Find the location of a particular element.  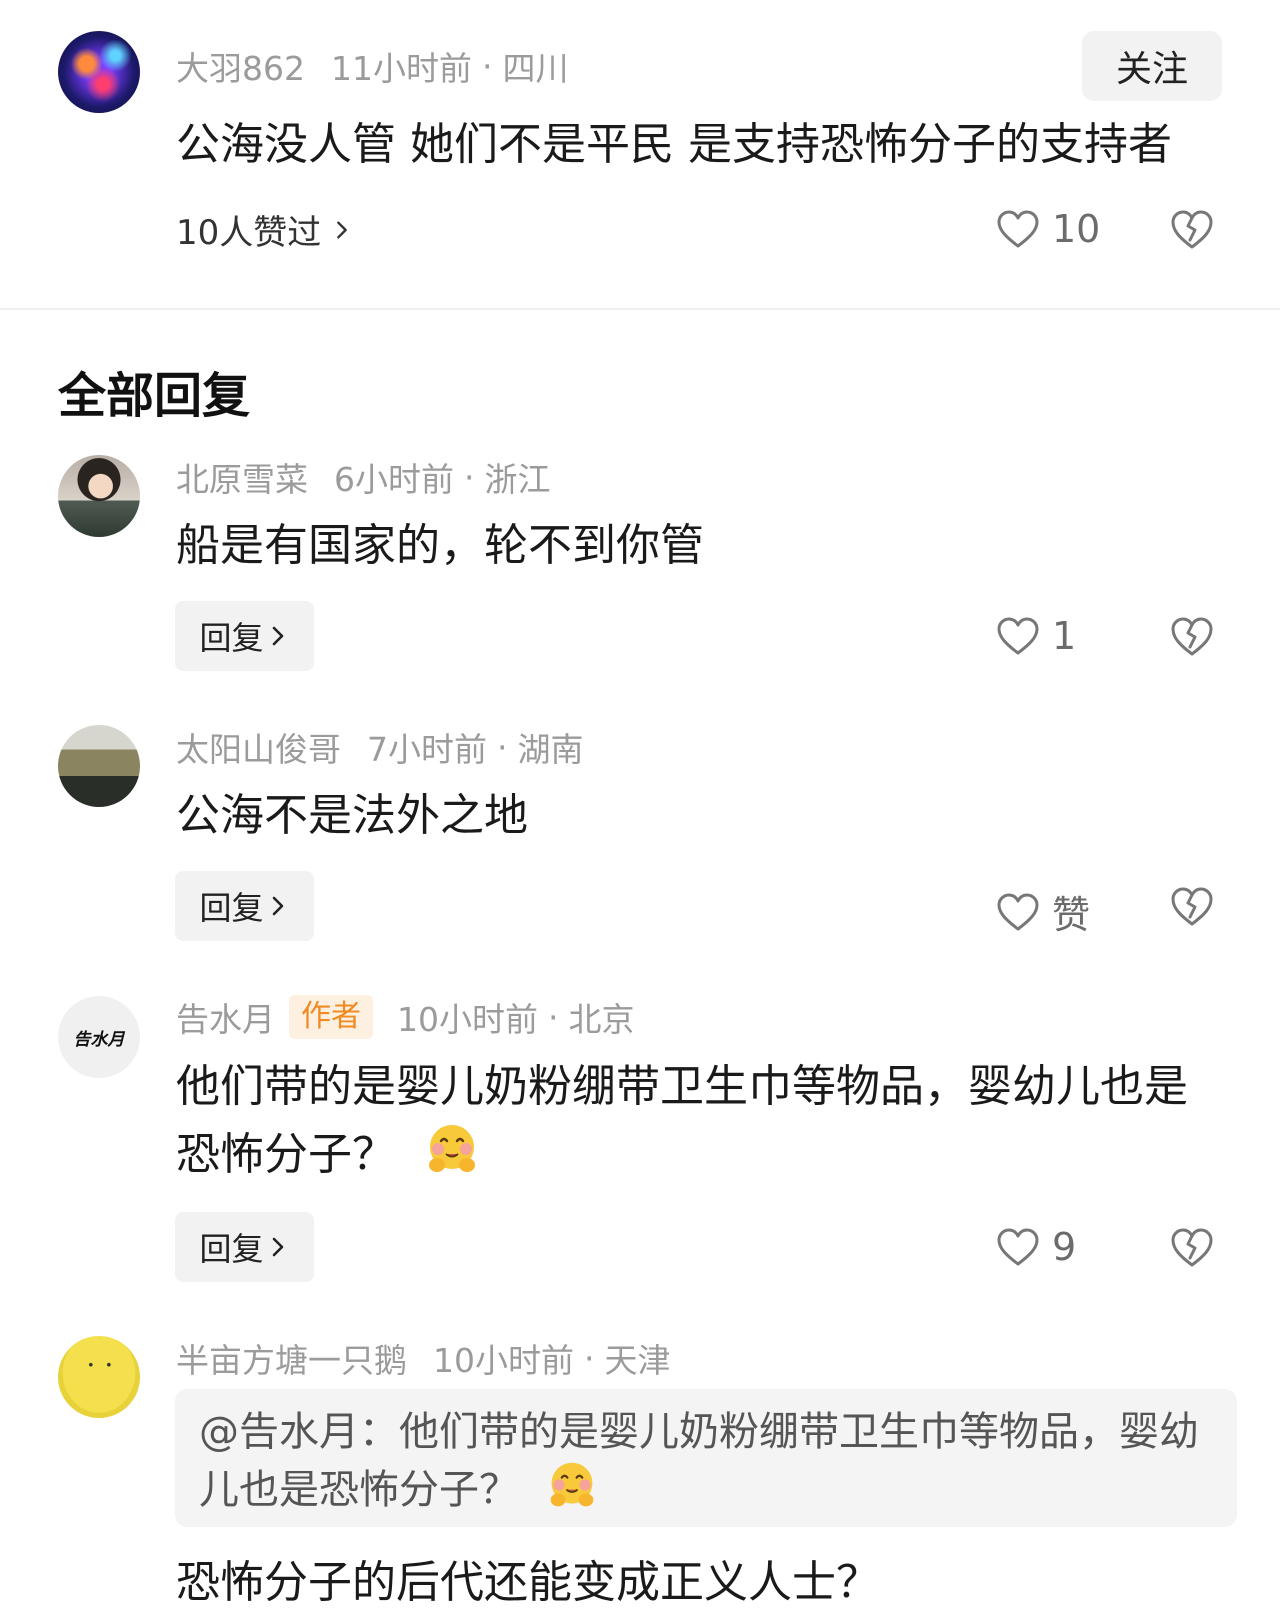

avatar-text: 告水月 is located at coordinates (99, 1039).